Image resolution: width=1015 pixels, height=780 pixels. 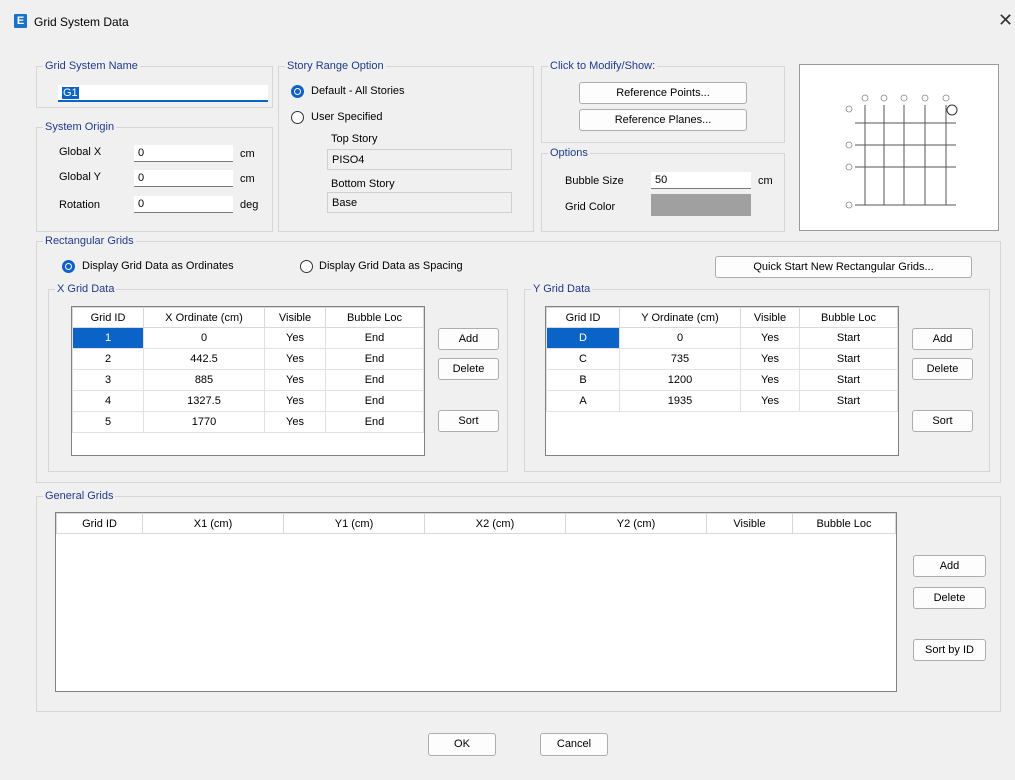 I want to click on y-grid-sort-button: Sort, so click(x=942, y=421).